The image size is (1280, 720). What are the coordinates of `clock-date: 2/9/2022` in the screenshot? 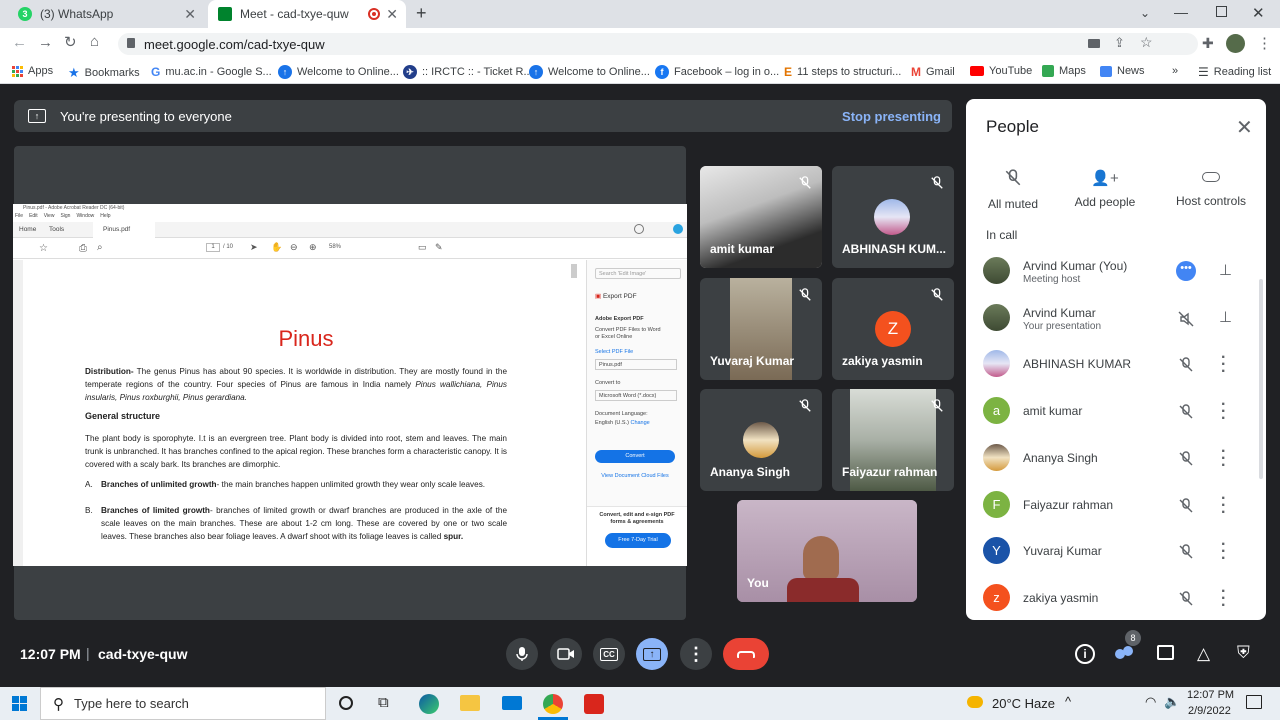 It's located at (1209, 711).